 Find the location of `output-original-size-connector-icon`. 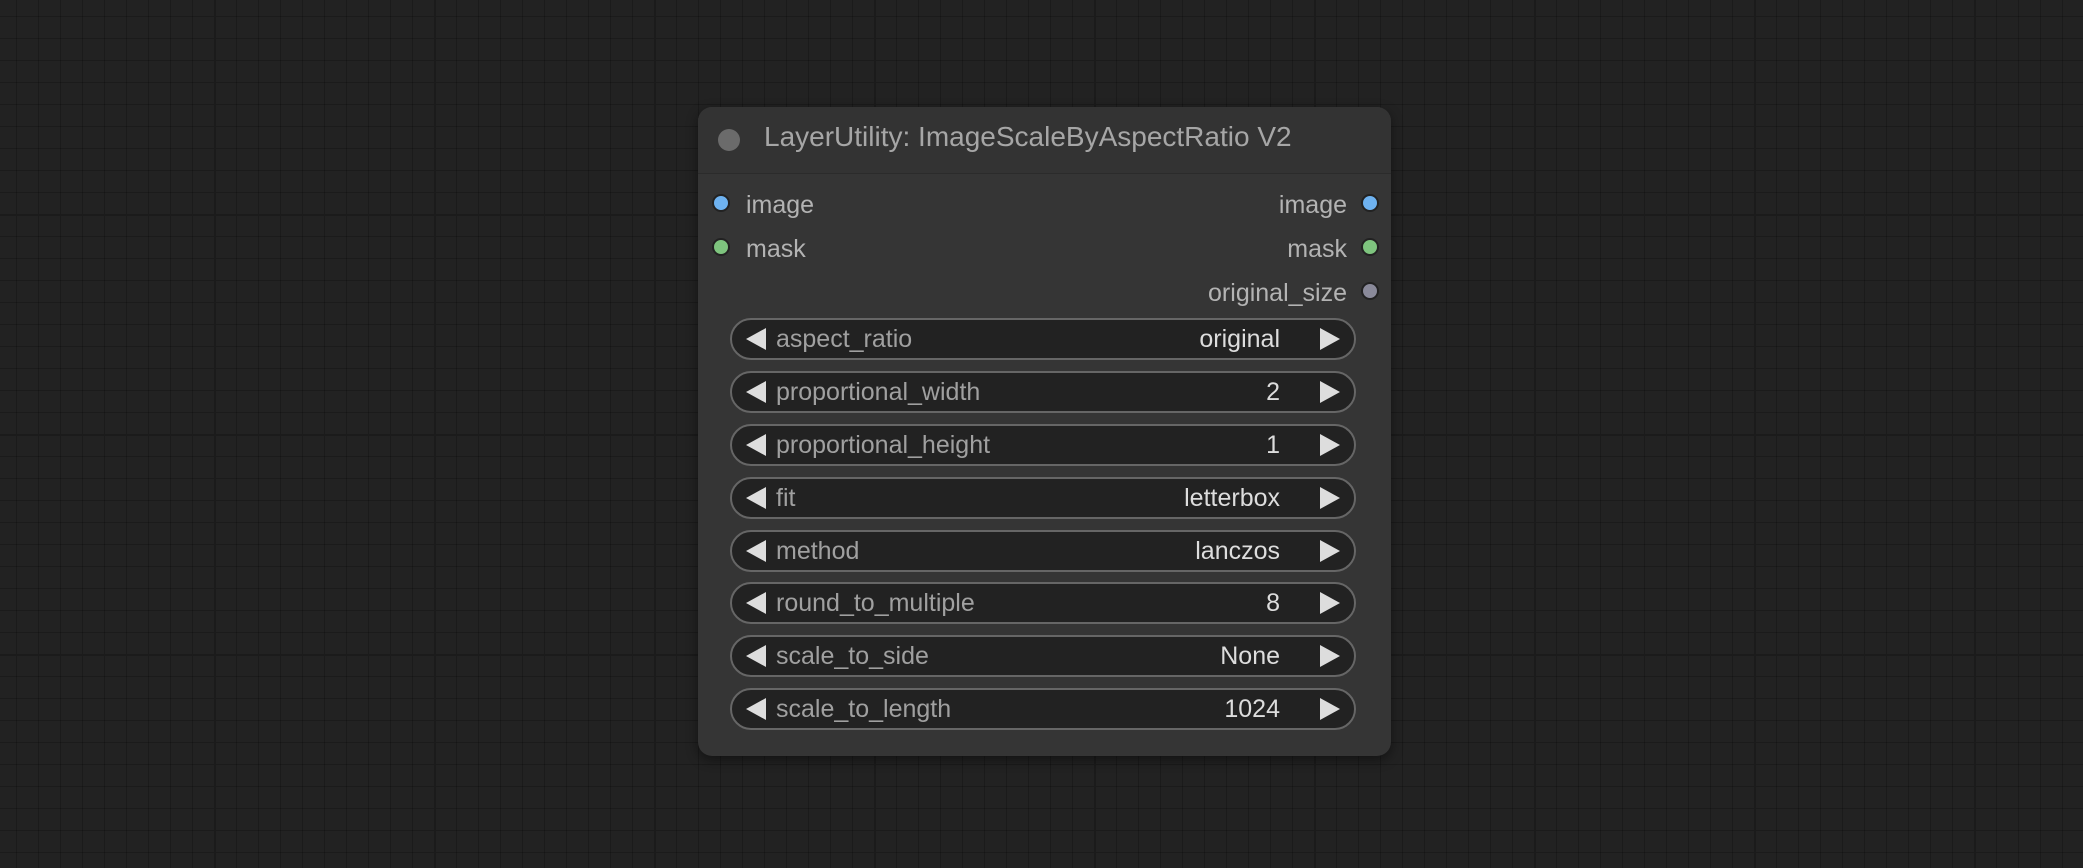

output-original-size-connector-icon is located at coordinates (1370, 291).